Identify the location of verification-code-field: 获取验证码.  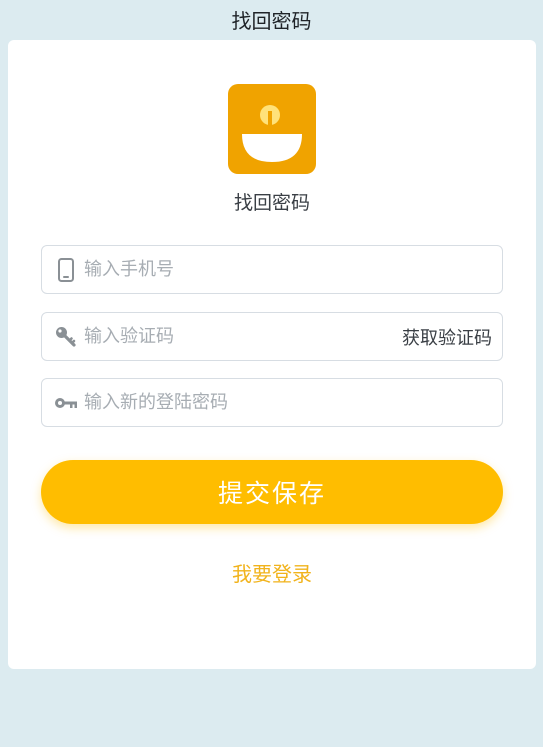
(272, 336).